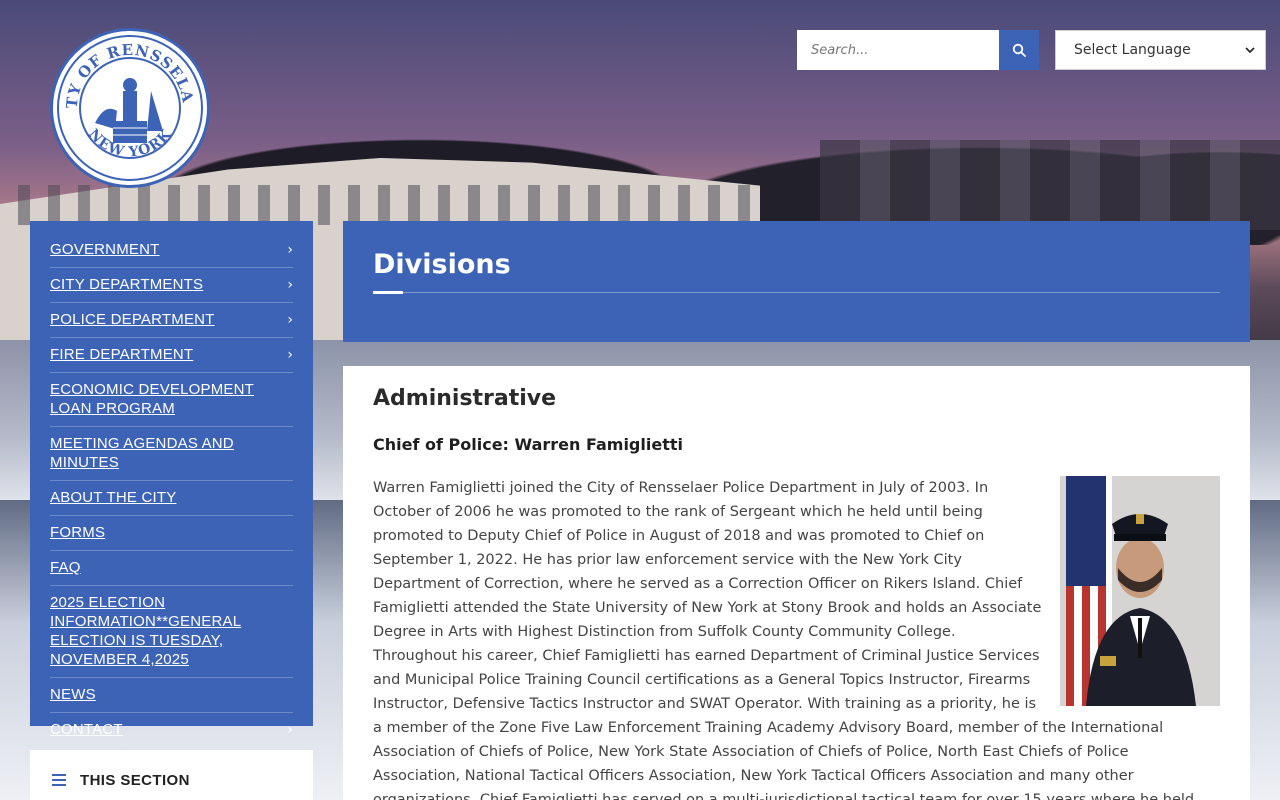 This screenshot has width=1280, height=800. I want to click on sidebar-item-label: FIRE DEPARTMENT, so click(121, 354).